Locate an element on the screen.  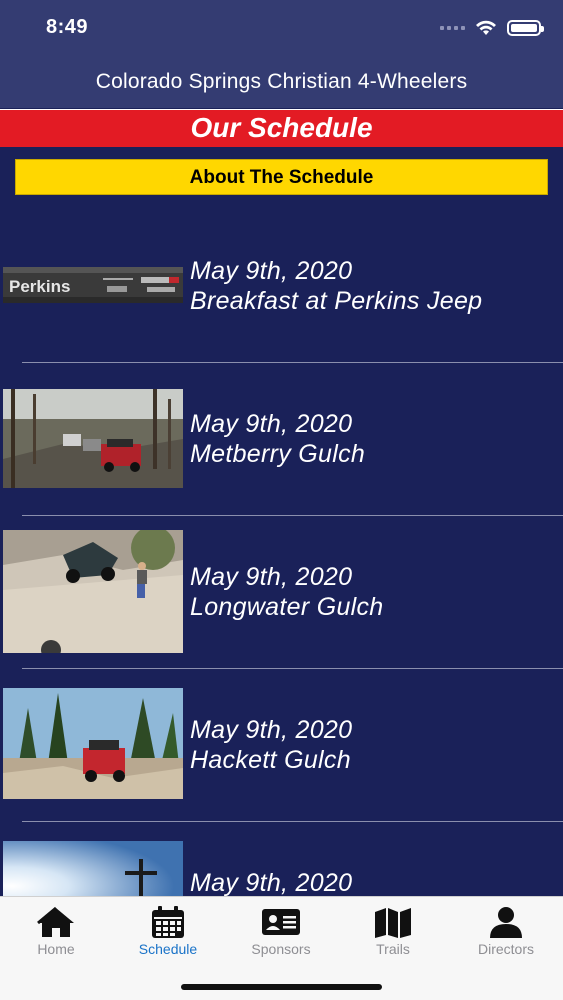
tab-label: Schedule is located at coordinates (168, 949).